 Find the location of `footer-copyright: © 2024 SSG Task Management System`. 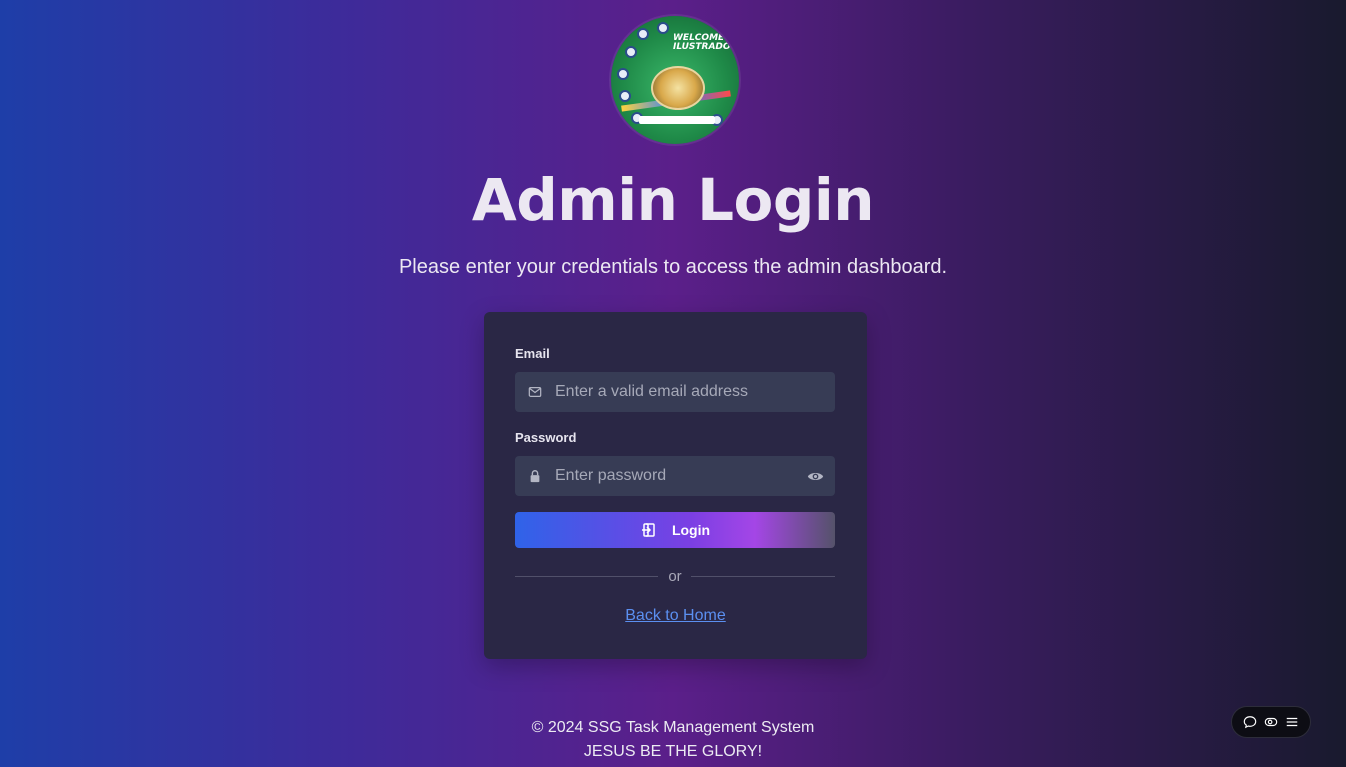

footer-copyright: © 2024 SSG Task Management System is located at coordinates (673, 727).